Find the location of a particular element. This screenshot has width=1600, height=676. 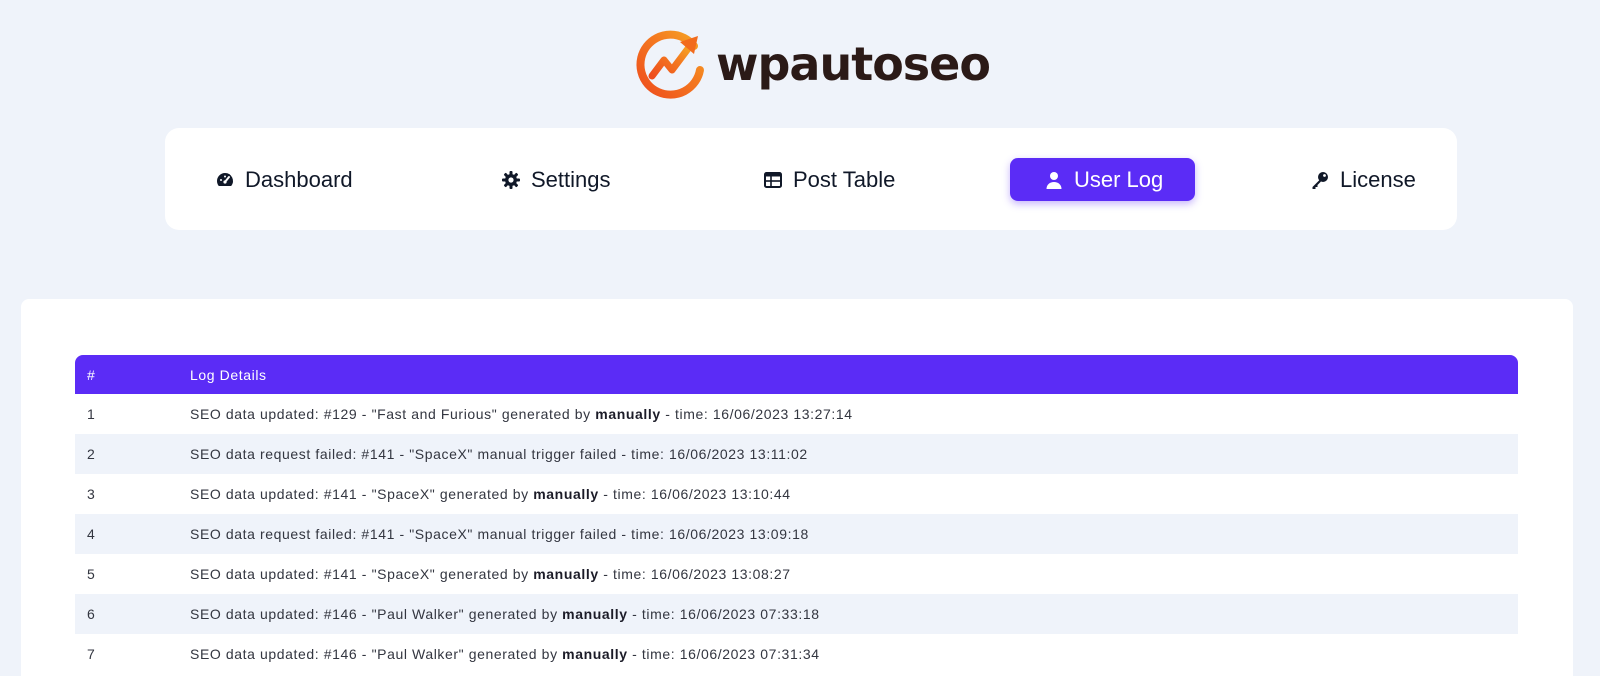

brand-logo: wpautoseo is located at coordinates (812, 64).